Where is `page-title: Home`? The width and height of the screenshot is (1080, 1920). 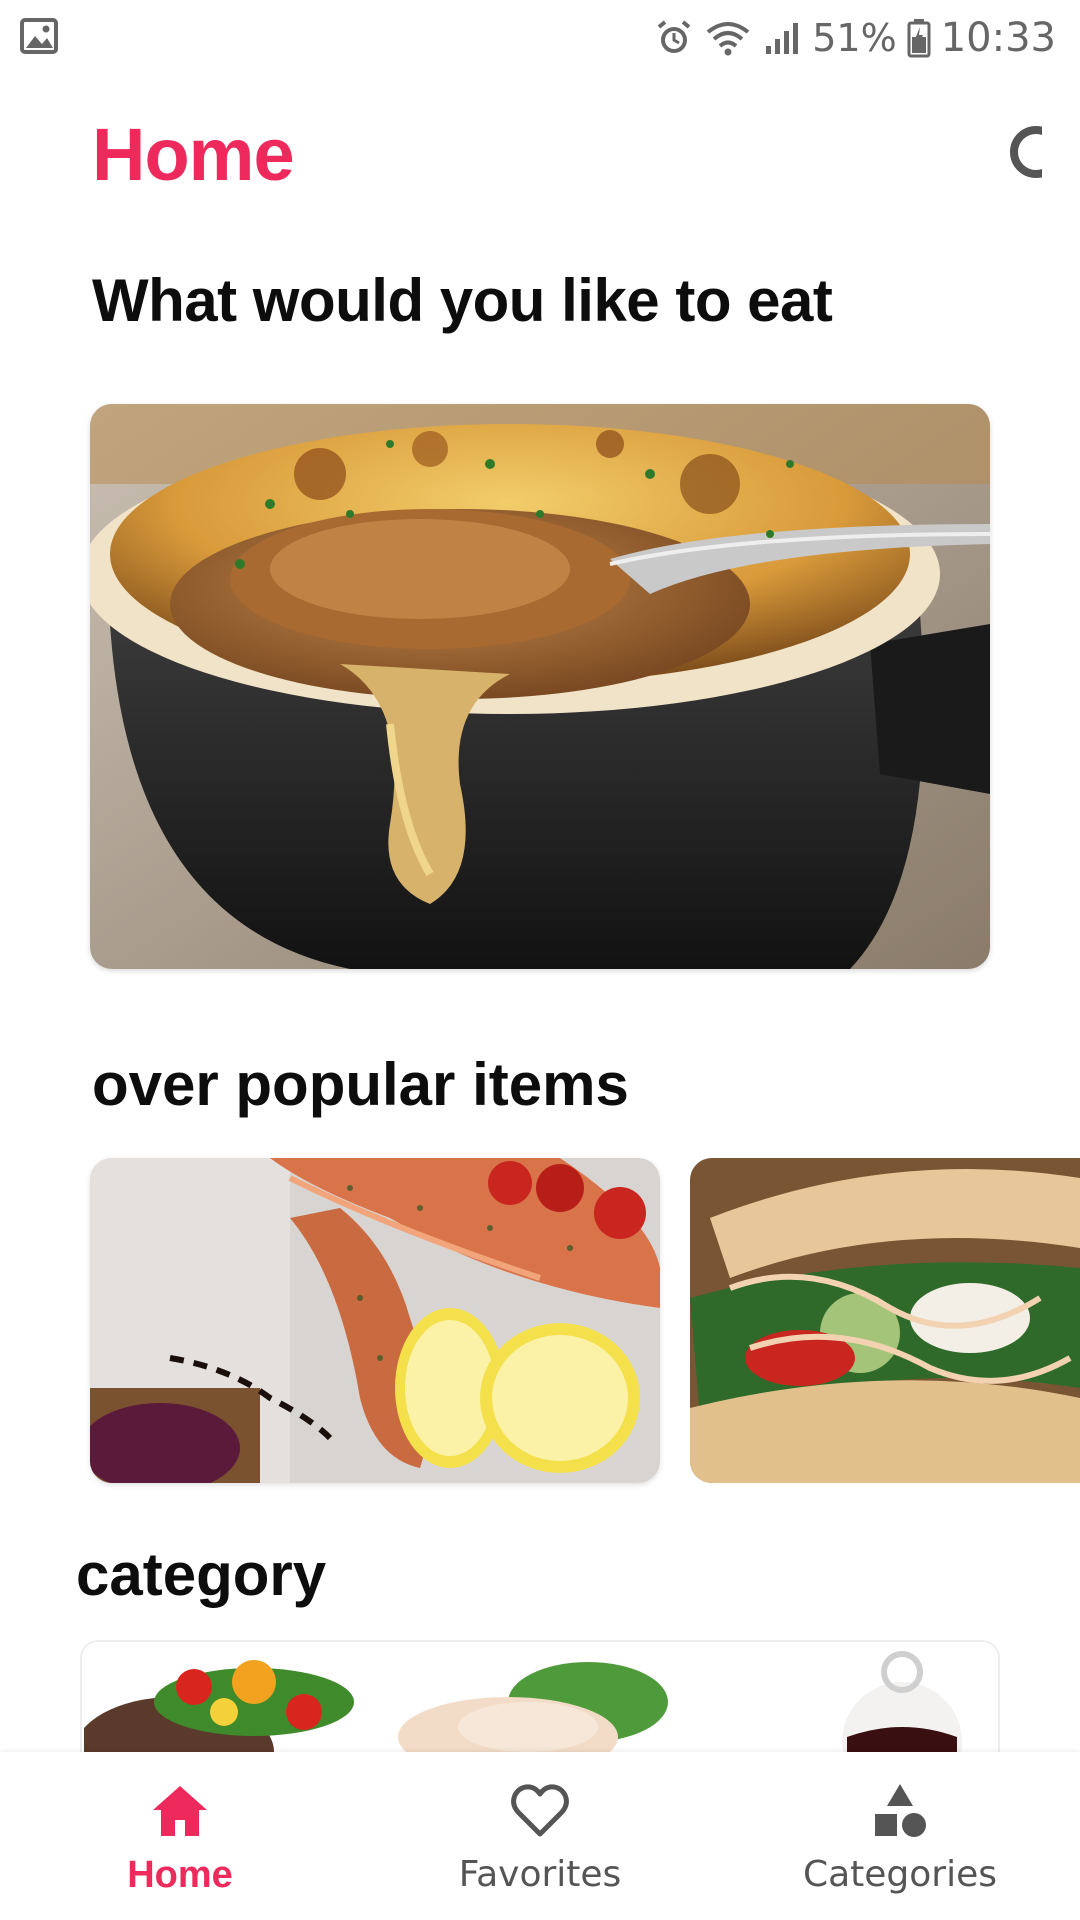
page-title: Home is located at coordinates (193, 154).